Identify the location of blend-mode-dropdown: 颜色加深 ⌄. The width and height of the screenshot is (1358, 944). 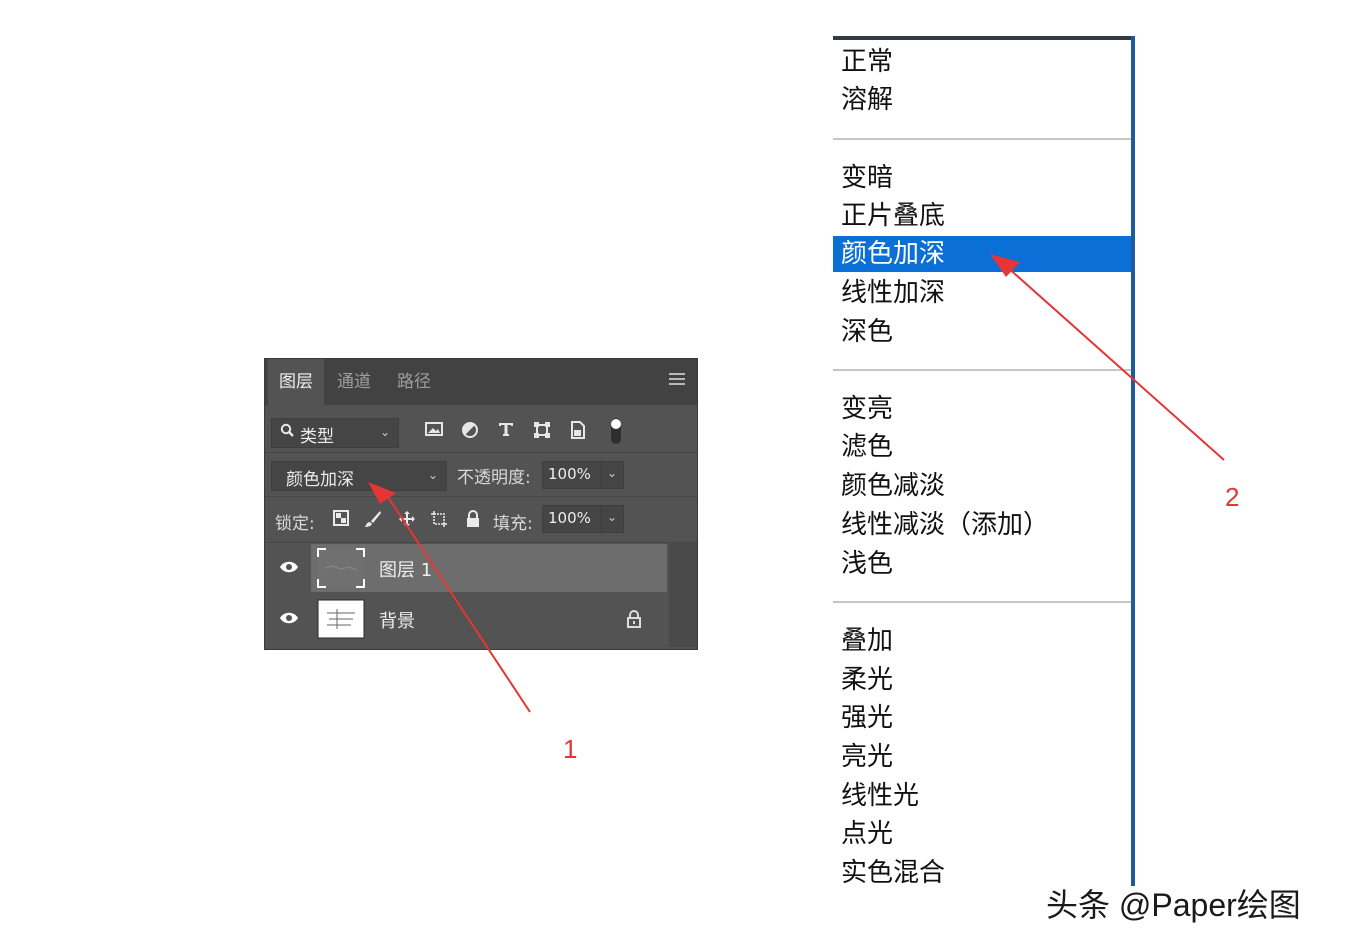
(359, 476).